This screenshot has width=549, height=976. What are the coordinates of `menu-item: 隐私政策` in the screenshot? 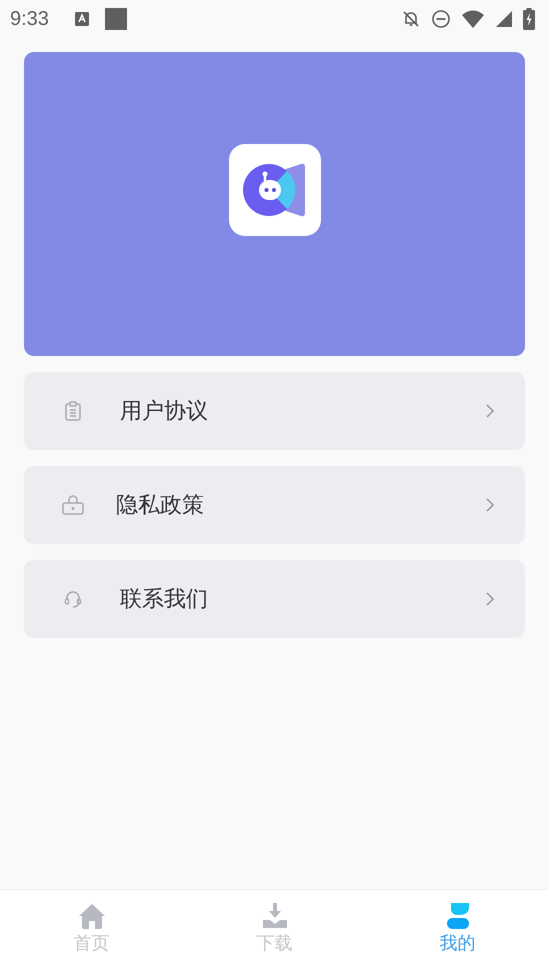 It's located at (274, 505).